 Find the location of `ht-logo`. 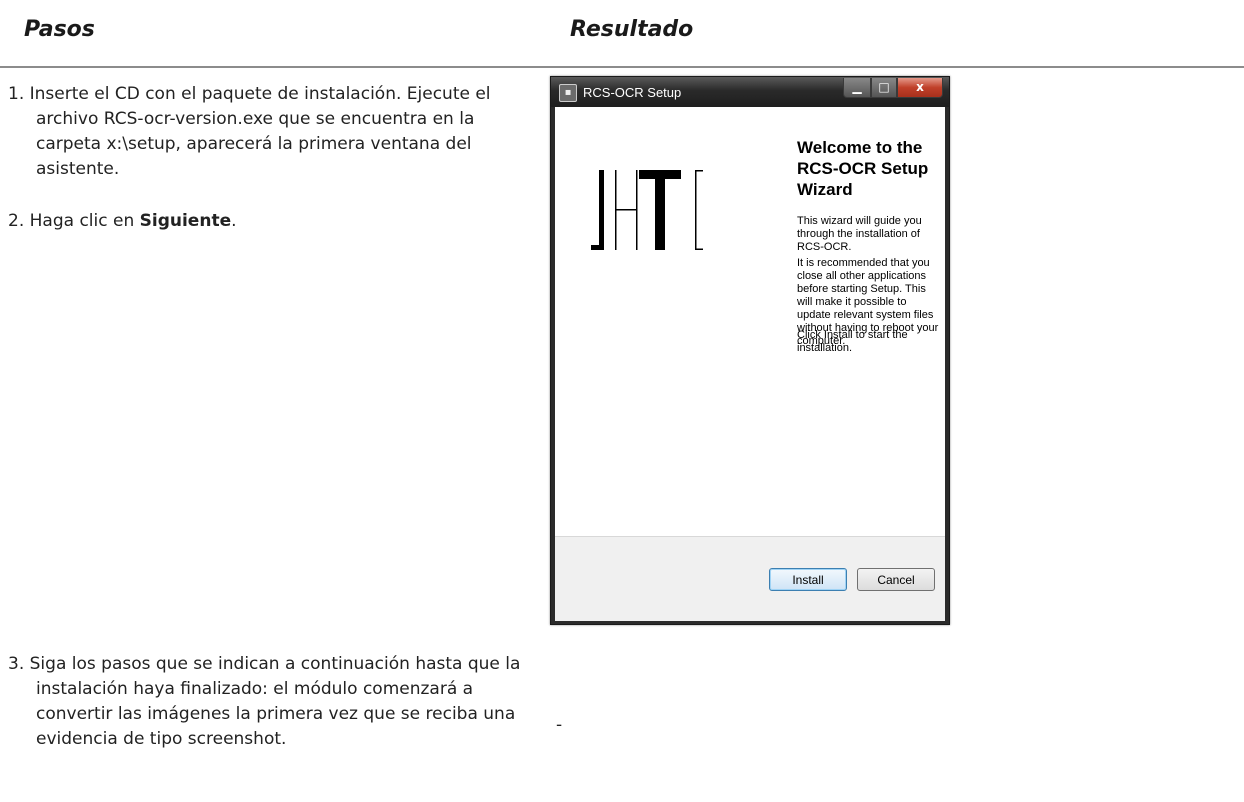

ht-logo is located at coordinates (647, 210).